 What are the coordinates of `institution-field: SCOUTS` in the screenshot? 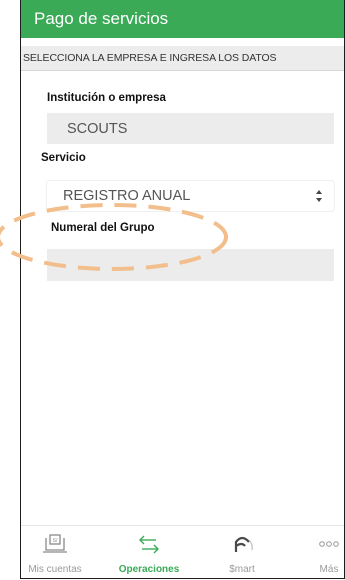 It's located at (190, 128).